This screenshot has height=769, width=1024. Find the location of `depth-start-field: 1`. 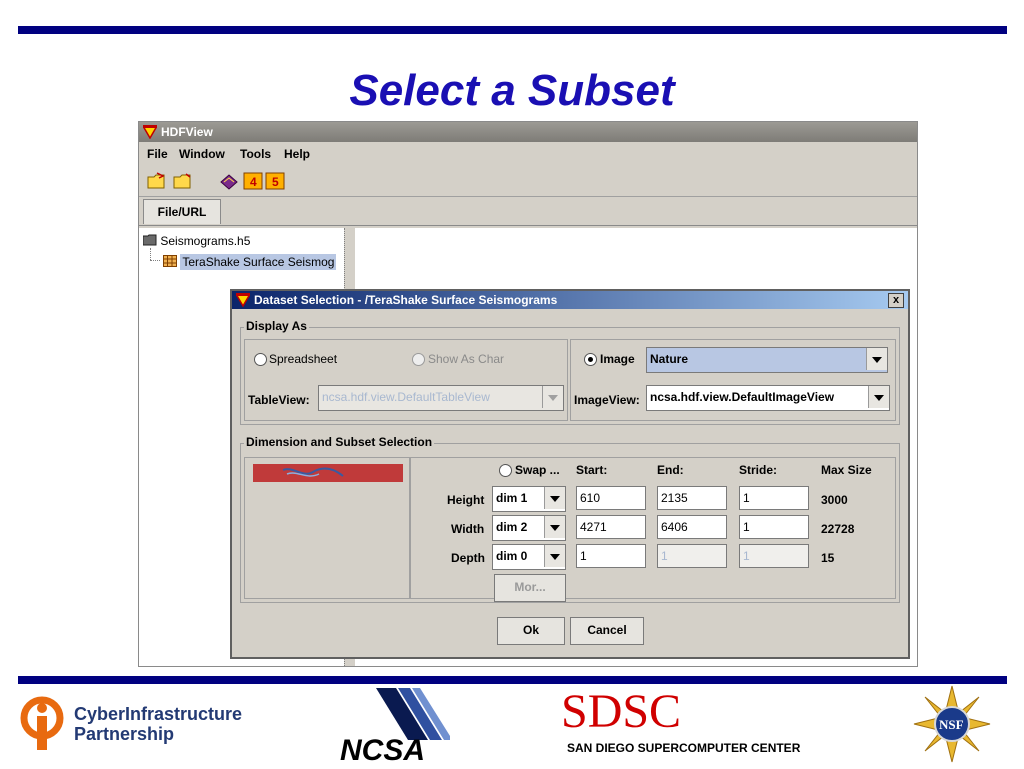

depth-start-field: 1 is located at coordinates (611, 556).